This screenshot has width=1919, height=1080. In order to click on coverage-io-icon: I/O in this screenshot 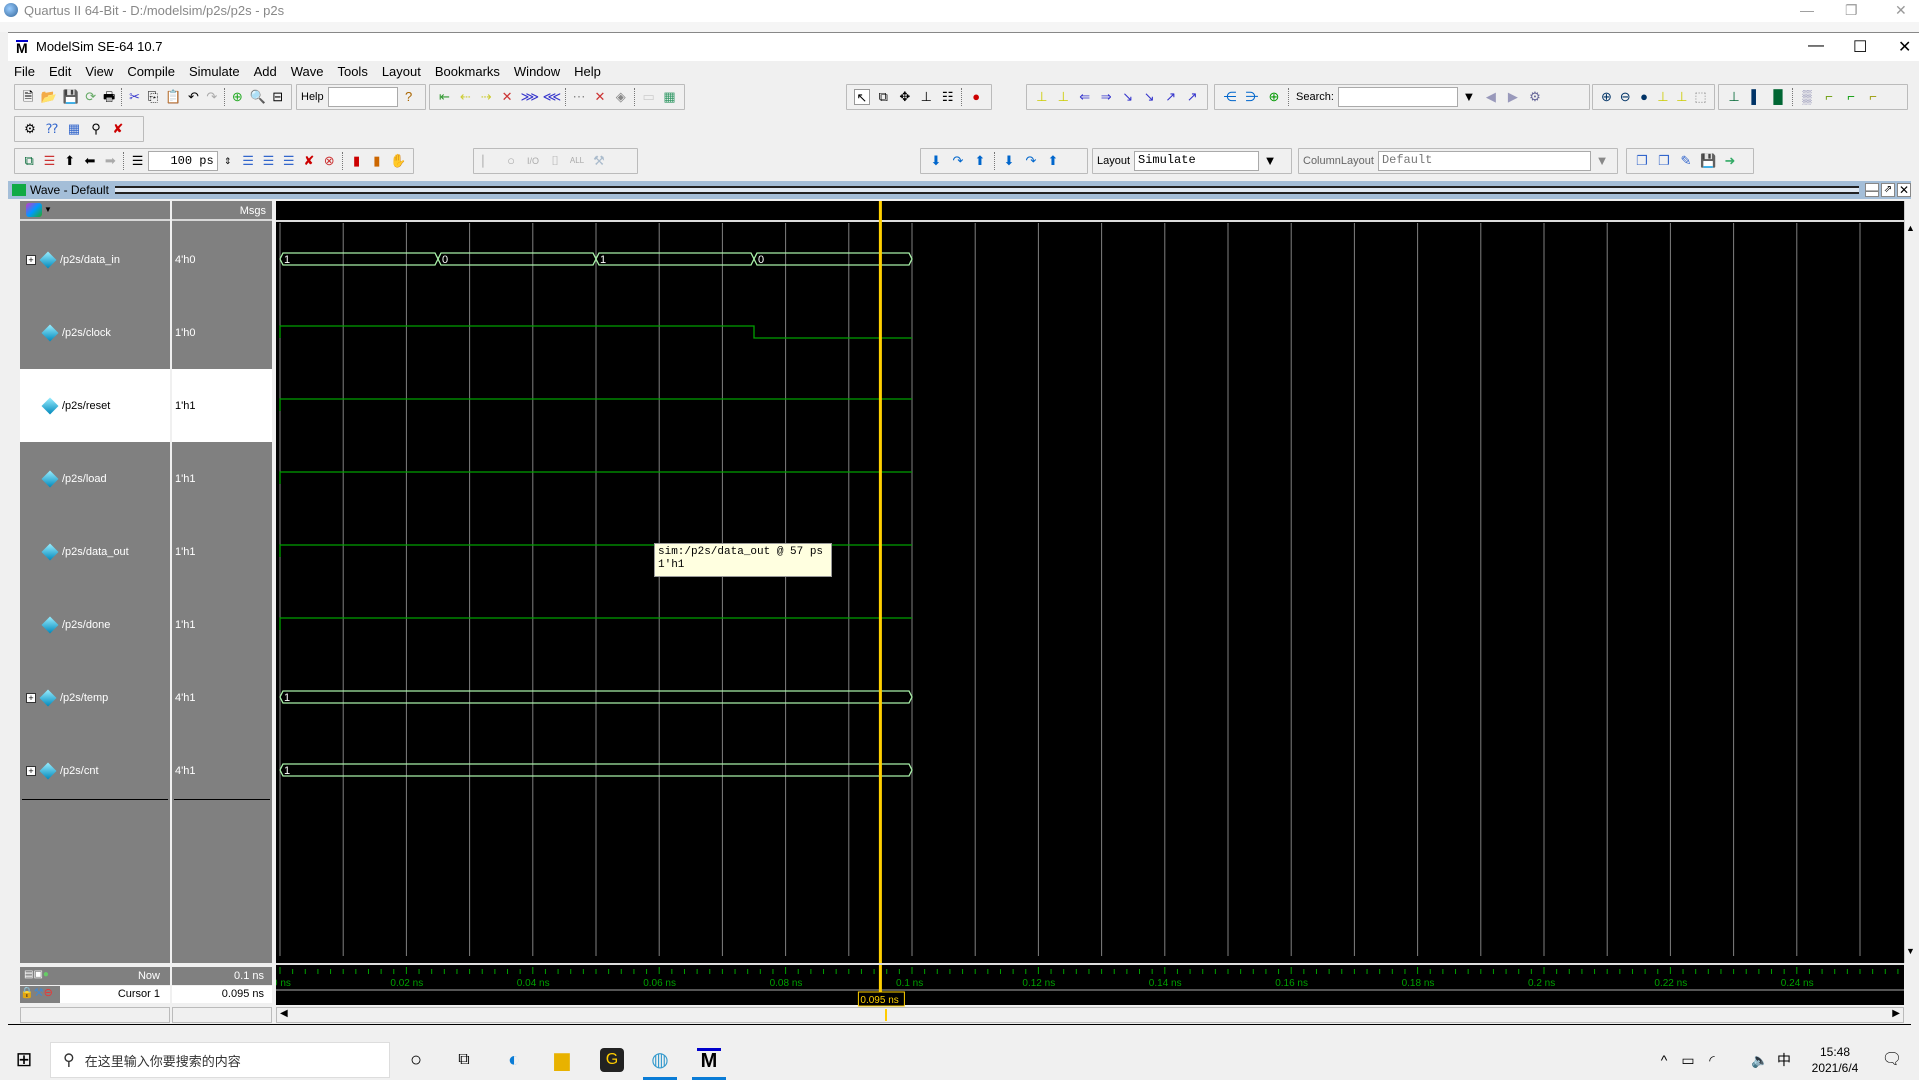, I will do `click(533, 161)`.